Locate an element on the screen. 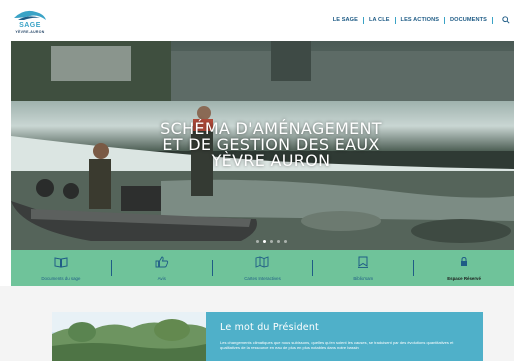 This screenshot has height=361, width=514. nav-la-cle: LA CLE is located at coordinates (379, 20).